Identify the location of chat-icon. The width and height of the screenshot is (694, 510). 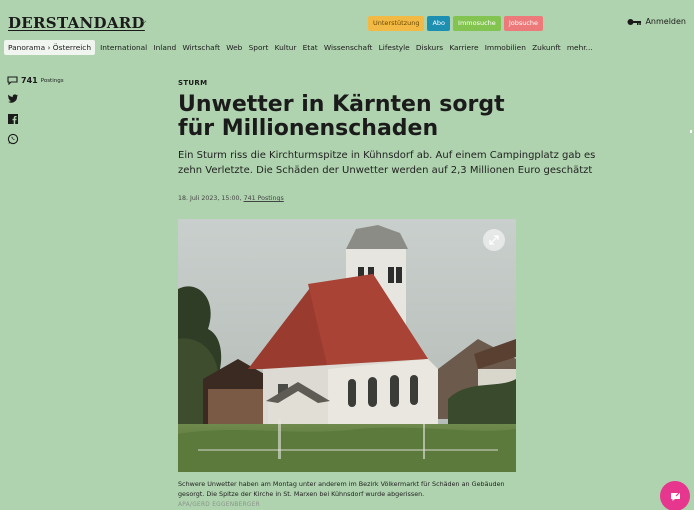
(675, 496).